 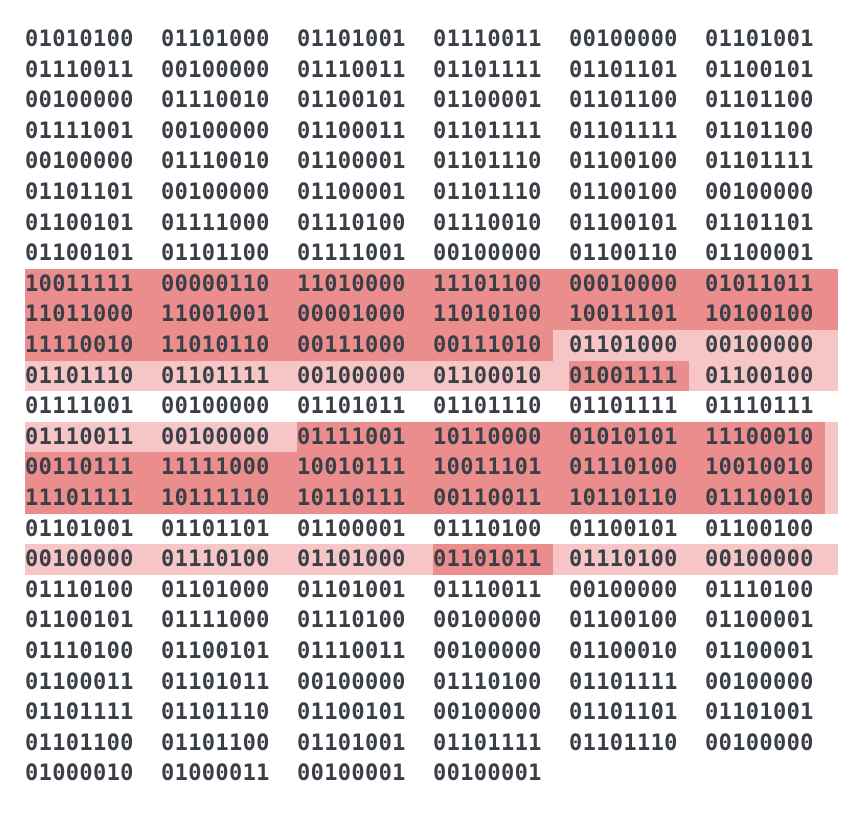 I want to click on binary-byte: 01111000, so click(x=215, y=621).